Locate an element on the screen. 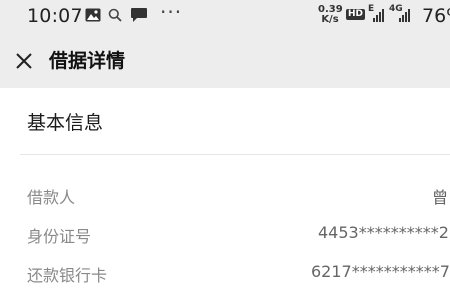 The width and height of the screenshot is (450, 300). row-value: 4453**********21 is located at coordinates (384, 232).